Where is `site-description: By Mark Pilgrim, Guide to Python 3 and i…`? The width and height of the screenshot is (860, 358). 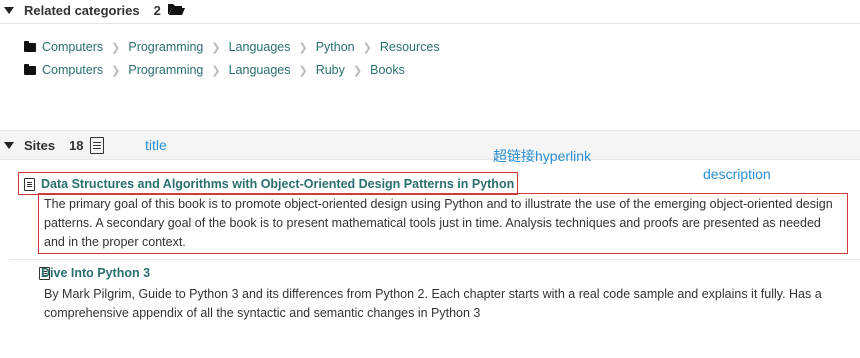
site-description: By Mark Pilgrim, Guide to Python 3 and i… is located at coordinates (433, 303).